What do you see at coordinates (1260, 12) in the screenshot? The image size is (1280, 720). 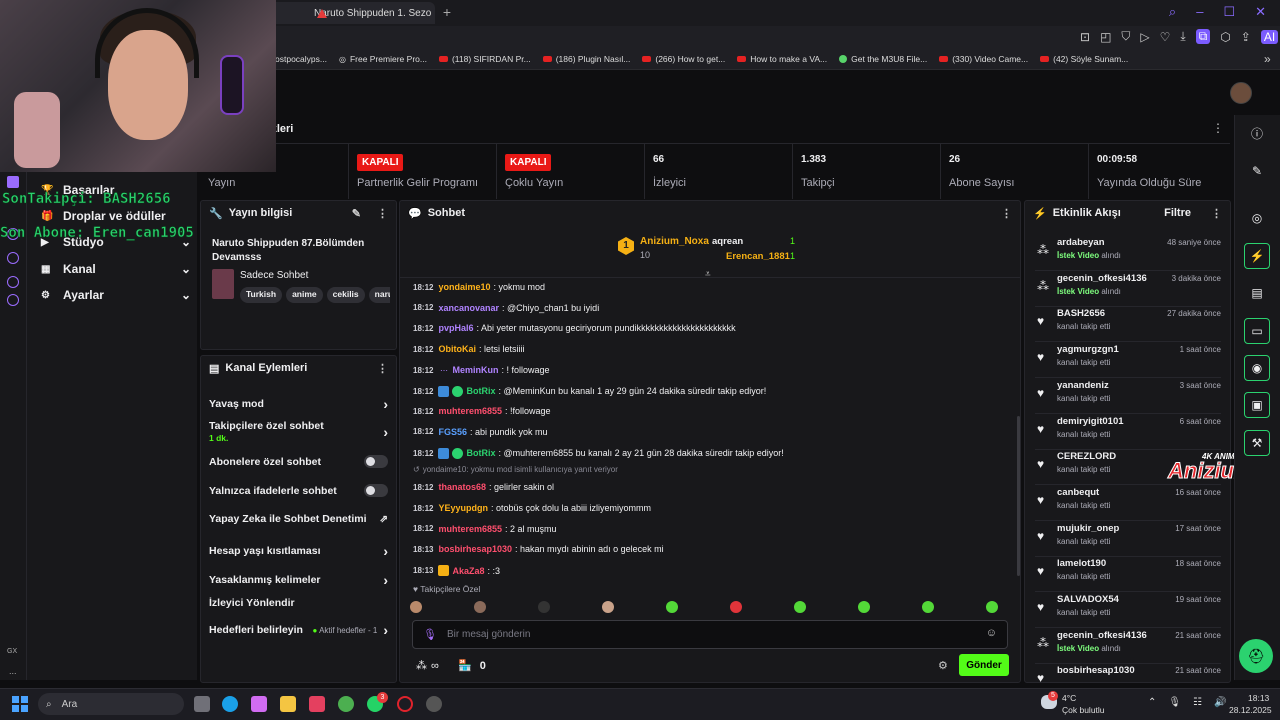 I see `close-button: ✕` at bounding box center [1260, 12].